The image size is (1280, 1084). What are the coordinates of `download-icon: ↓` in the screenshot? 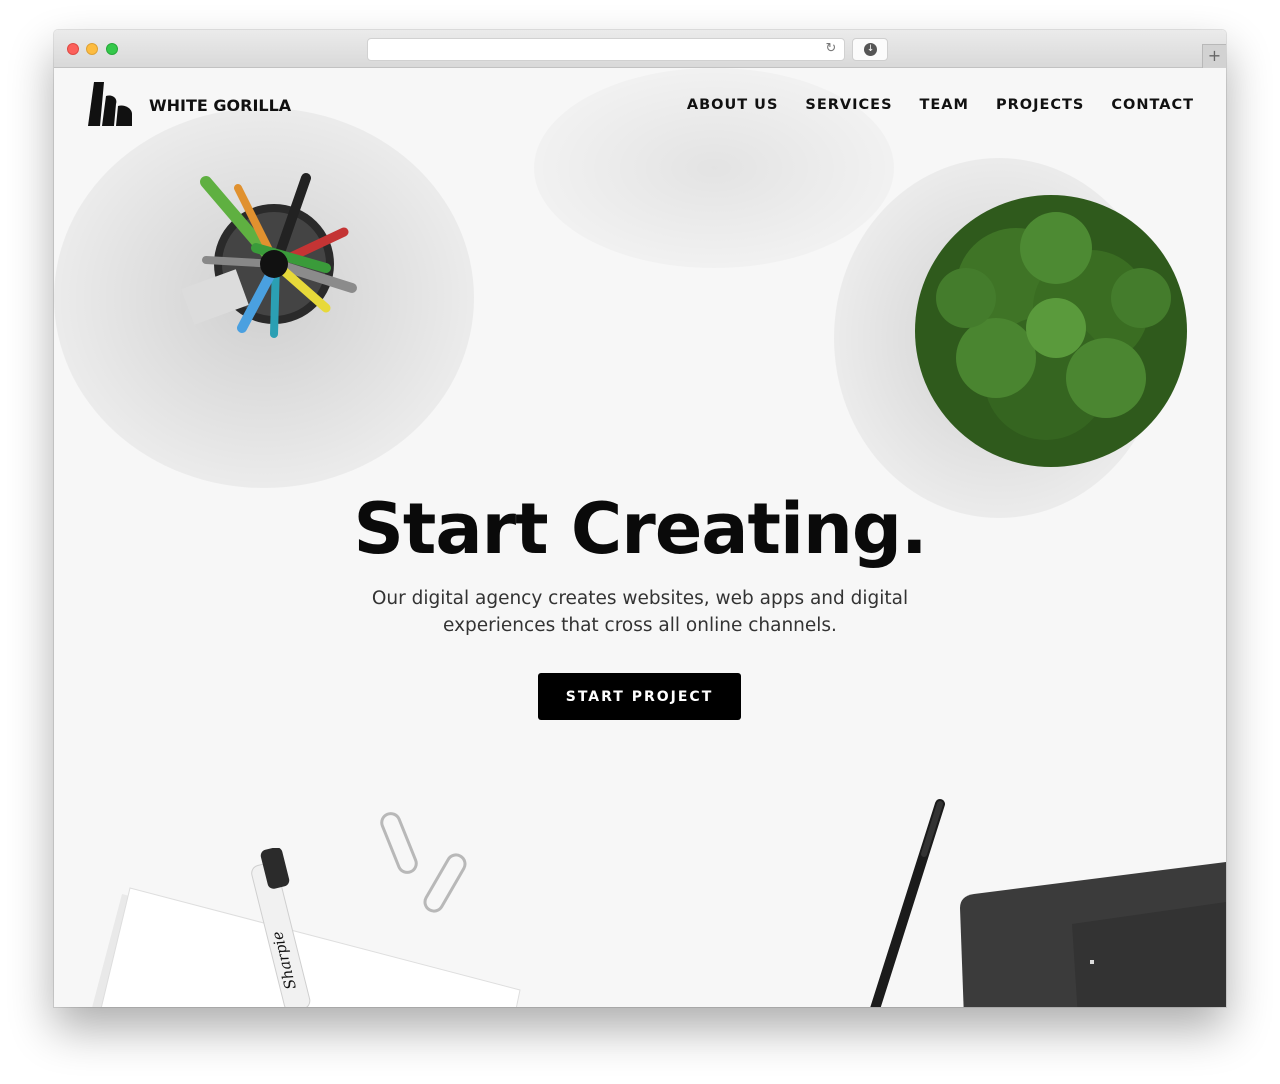 It's located at (870, 49).